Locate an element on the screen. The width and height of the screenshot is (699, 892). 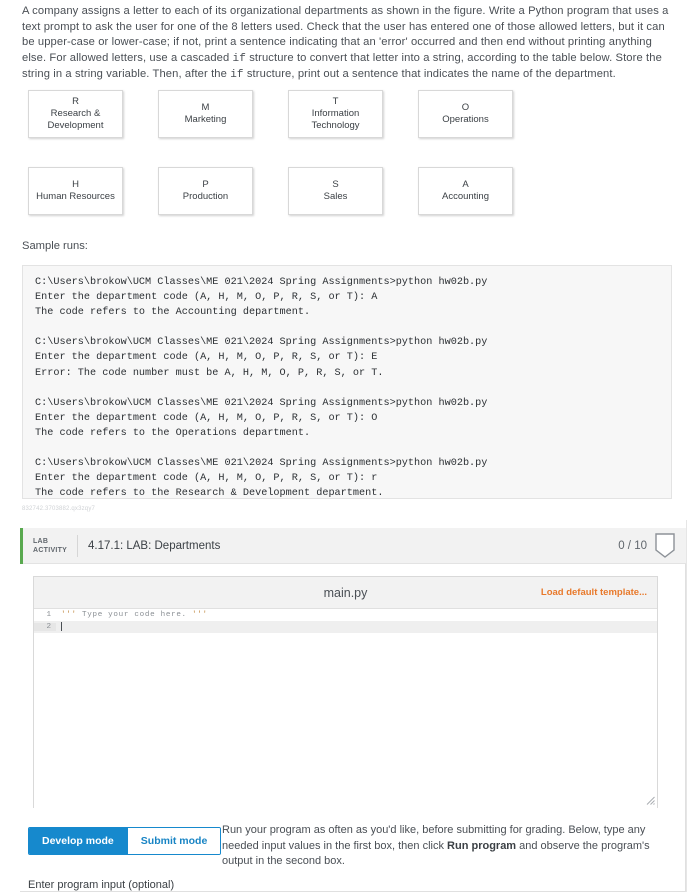
text-cursor is located at coordinates (61, 627).